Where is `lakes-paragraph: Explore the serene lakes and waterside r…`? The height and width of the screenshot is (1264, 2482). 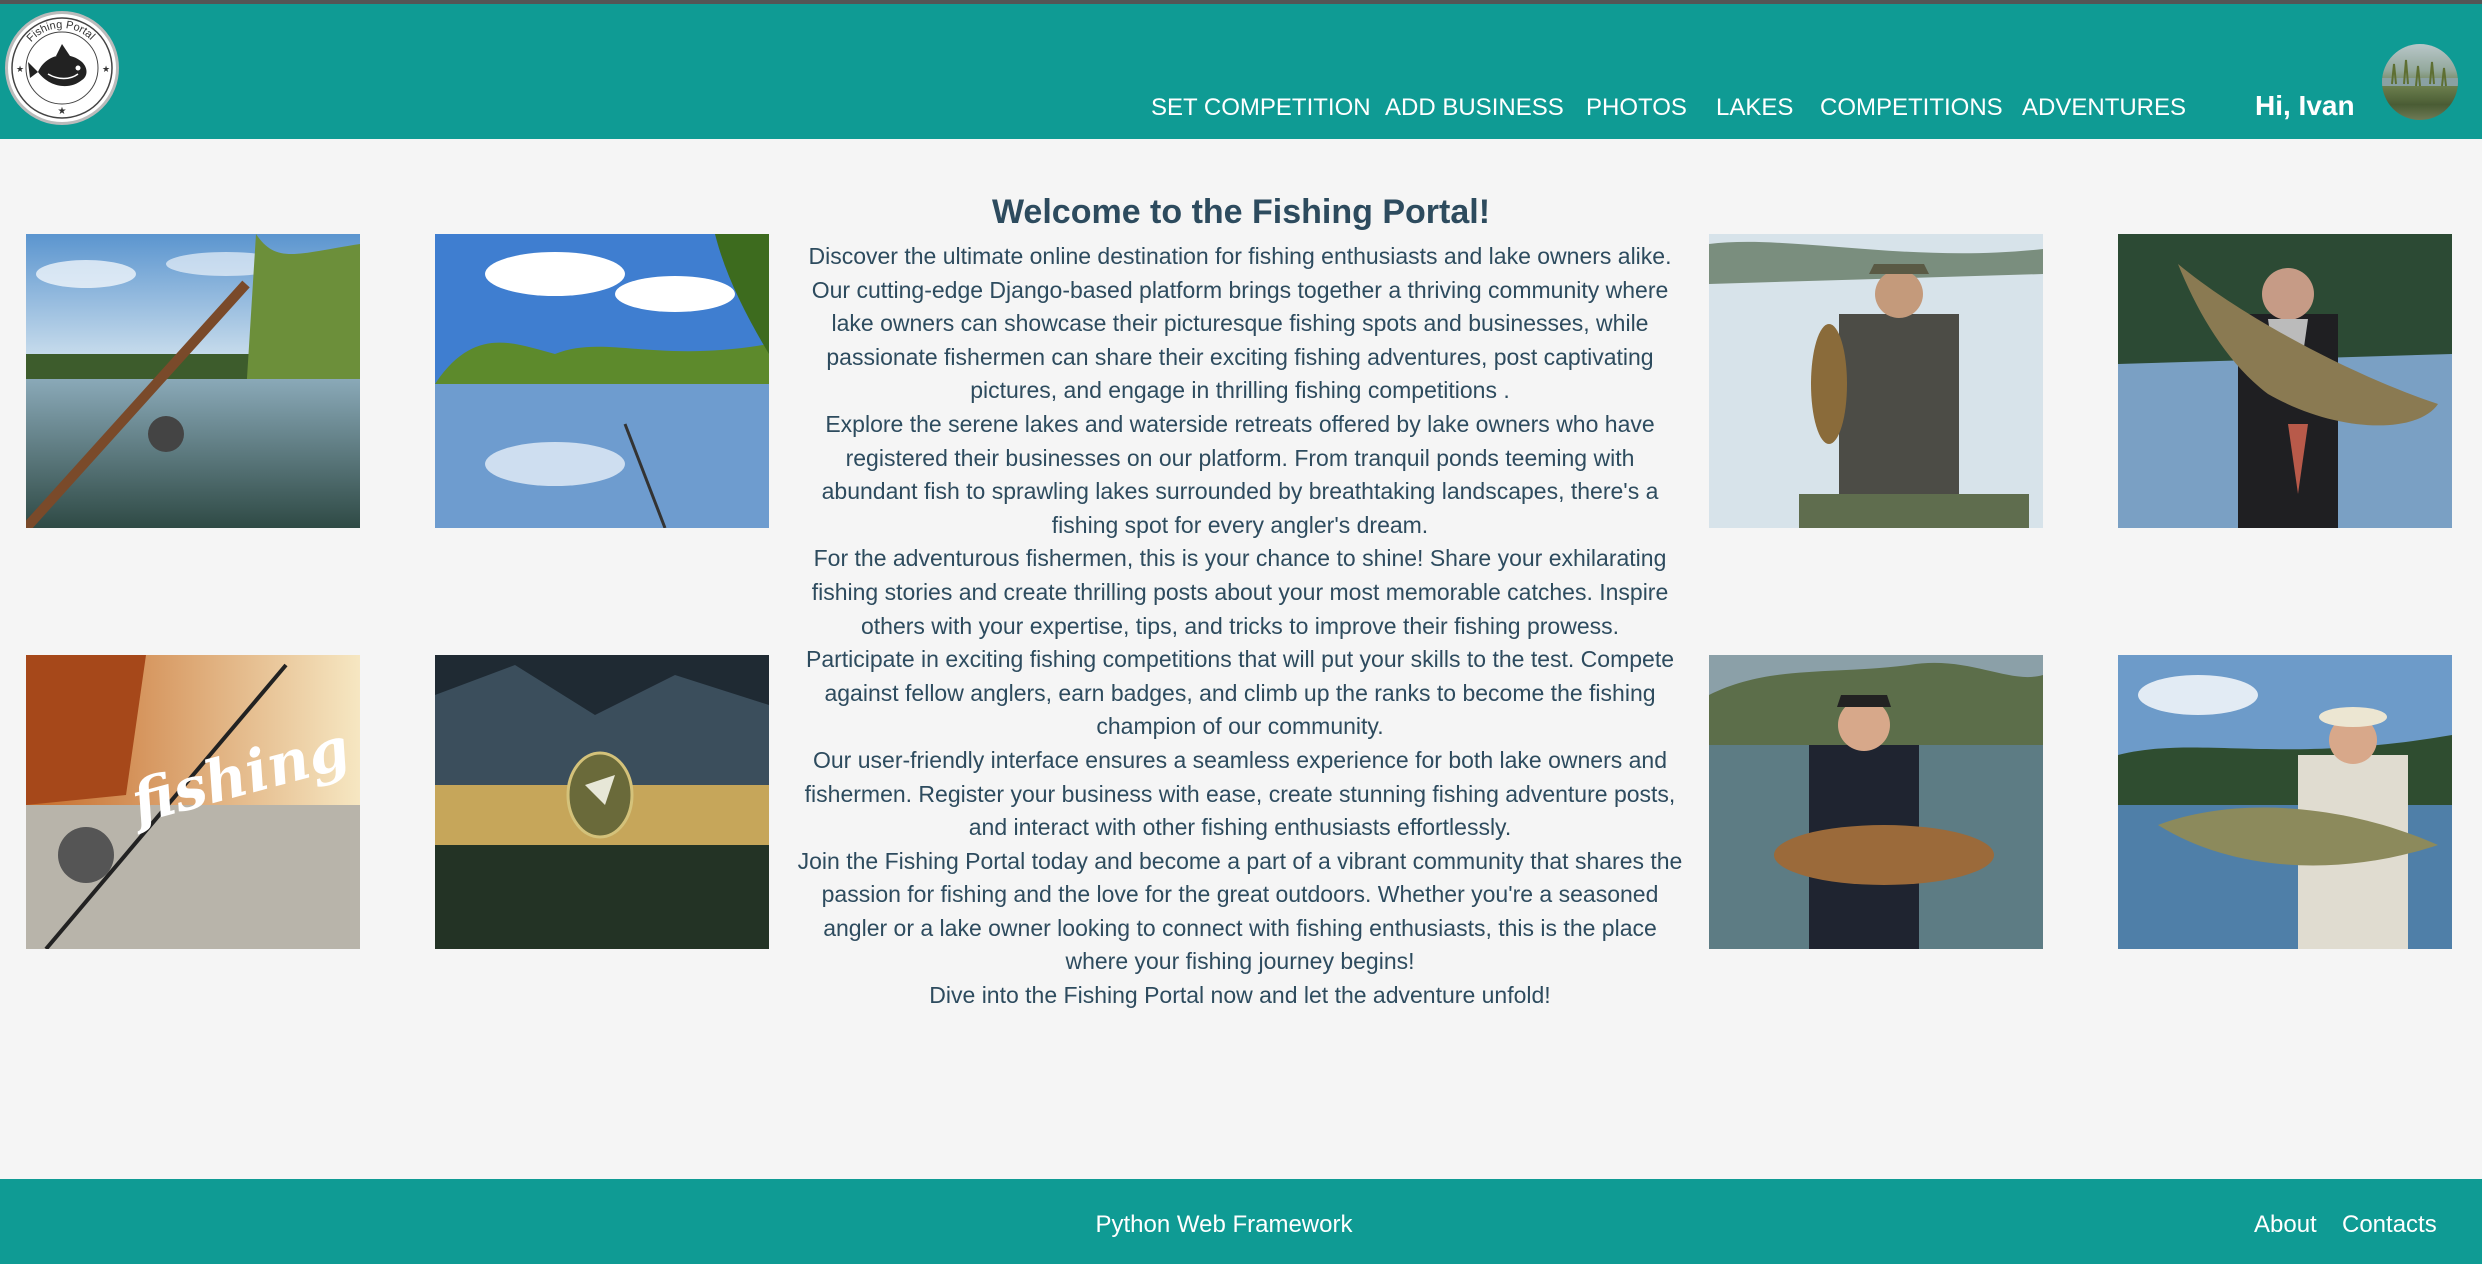 lakes-paragraph: Explore the serene lakes and waterside r… is located at coordinates (1240, 474).